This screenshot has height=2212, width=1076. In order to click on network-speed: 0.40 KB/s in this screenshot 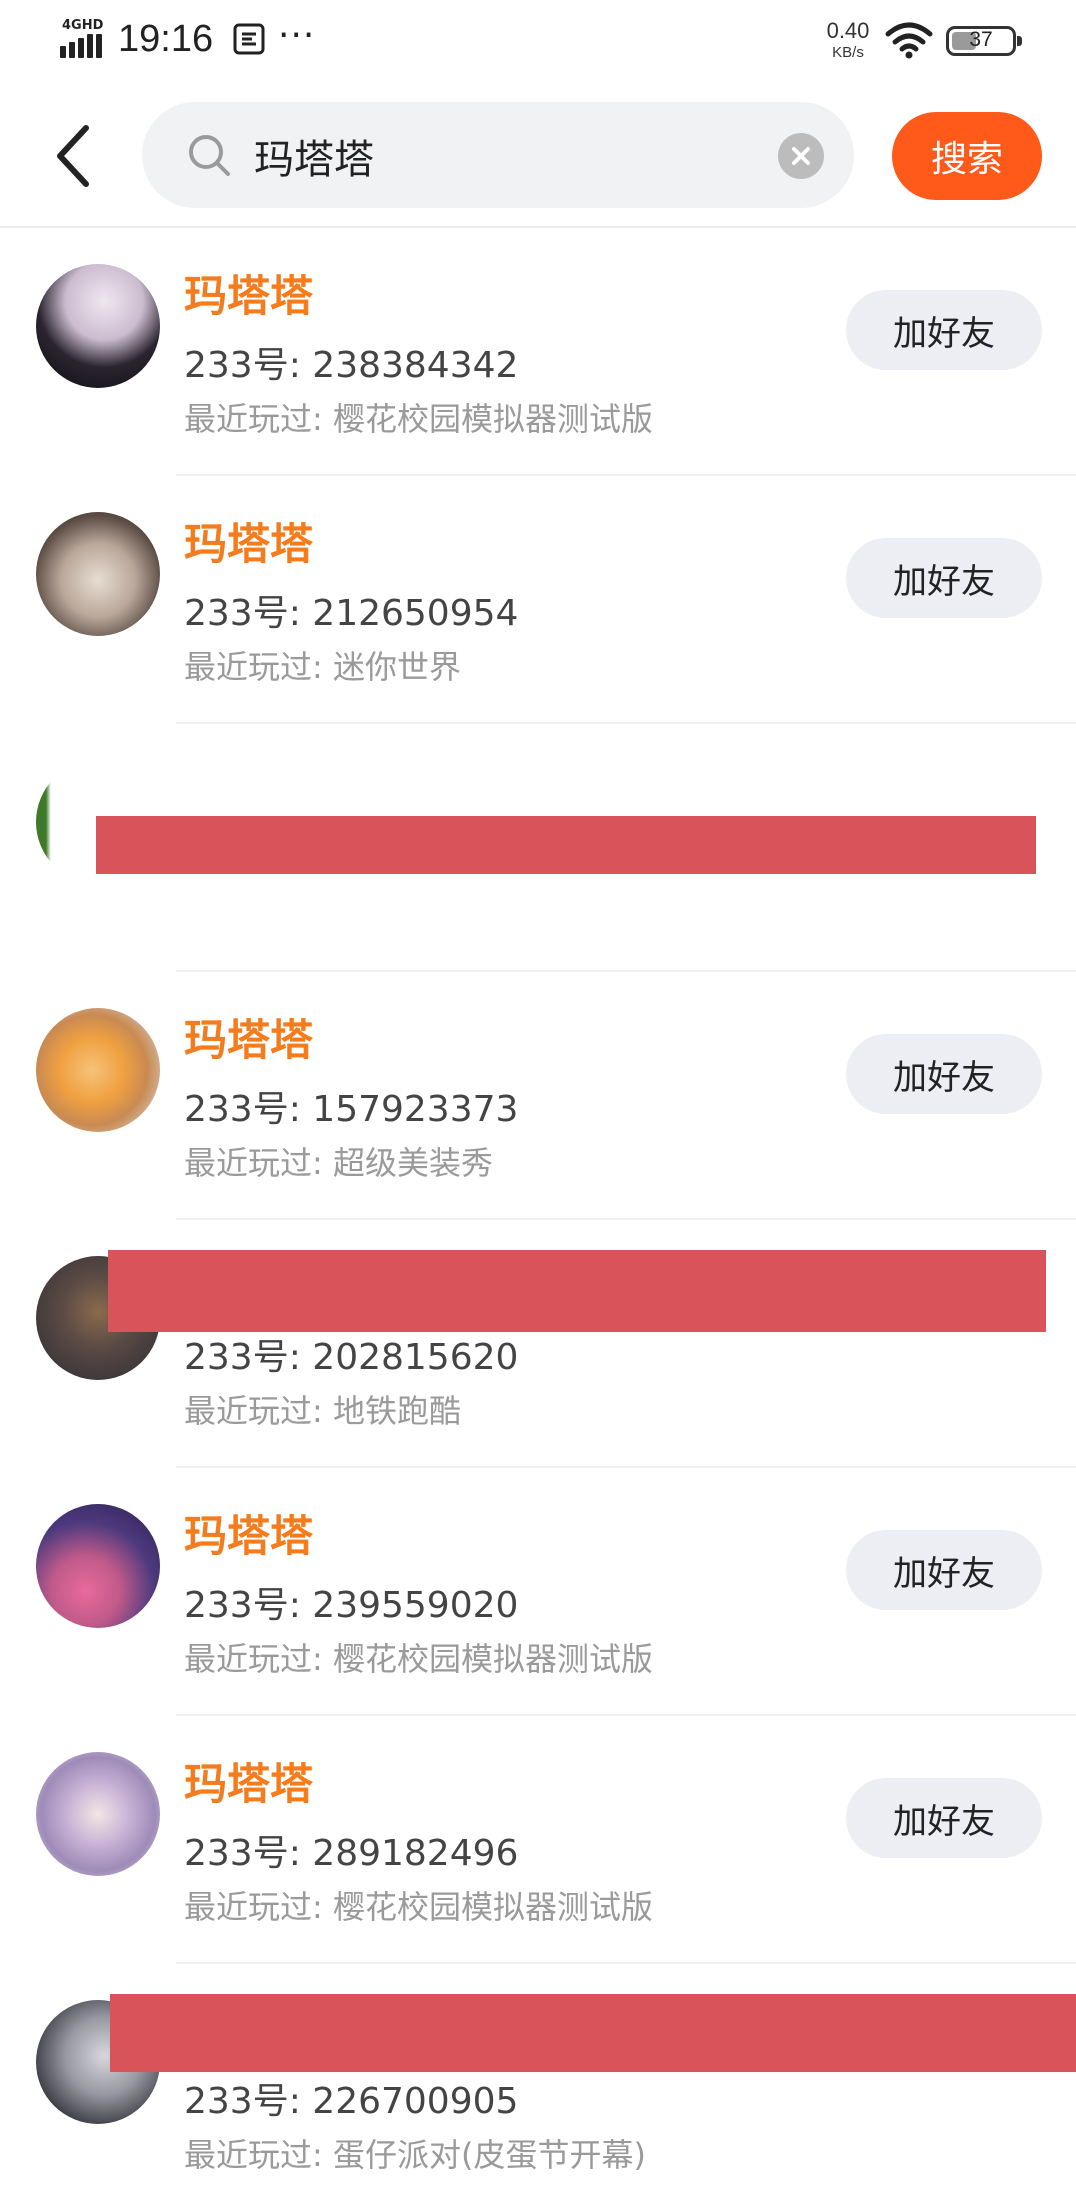, I will do `click(848, 39)`.